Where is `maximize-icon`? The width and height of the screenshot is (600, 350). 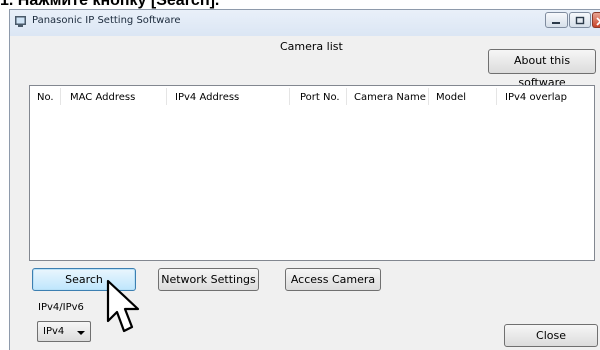 maximize-icon is located at coordinates (580, 20).